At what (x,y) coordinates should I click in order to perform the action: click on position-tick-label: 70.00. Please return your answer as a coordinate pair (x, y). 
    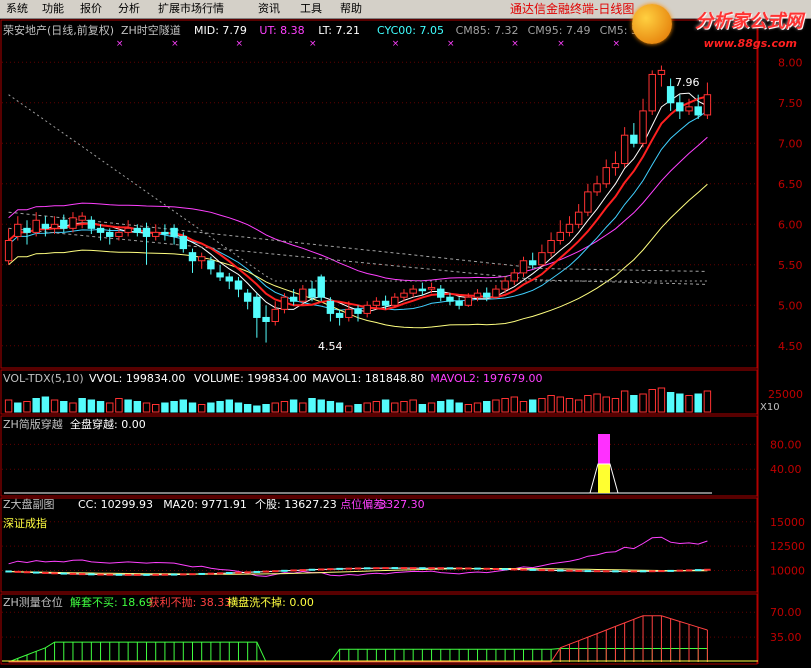
    Looking at the image, I should click on (786, 612).